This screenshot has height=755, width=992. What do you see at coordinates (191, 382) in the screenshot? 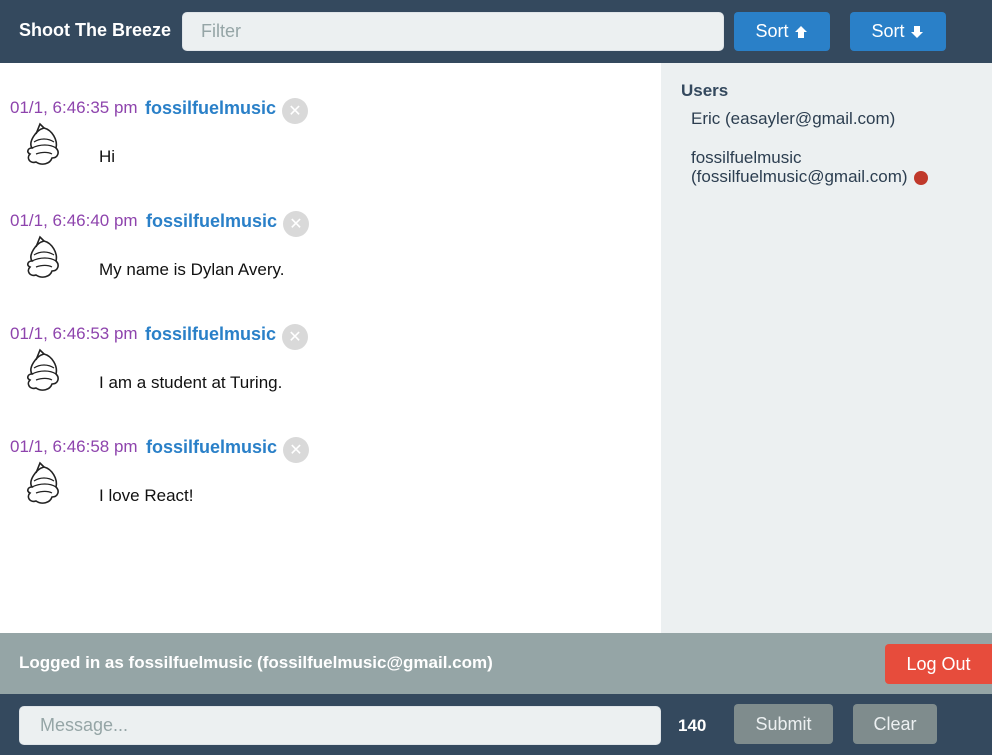
I see `message-text: I am a student at Turing.` at bounding box center [191, 382].